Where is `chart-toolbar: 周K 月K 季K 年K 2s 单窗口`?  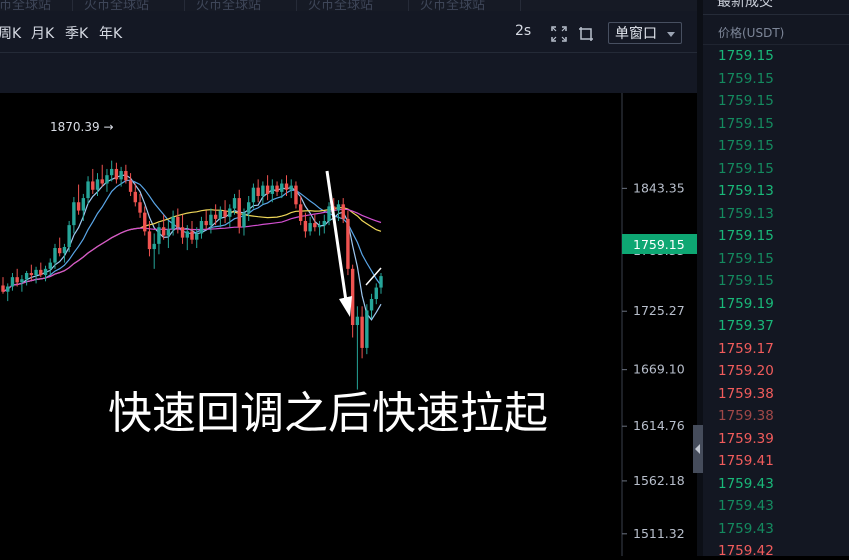 chart-toolbar: 周K 月K 季K 年K 2s 单窗口 is located at coordinates (348, 32).